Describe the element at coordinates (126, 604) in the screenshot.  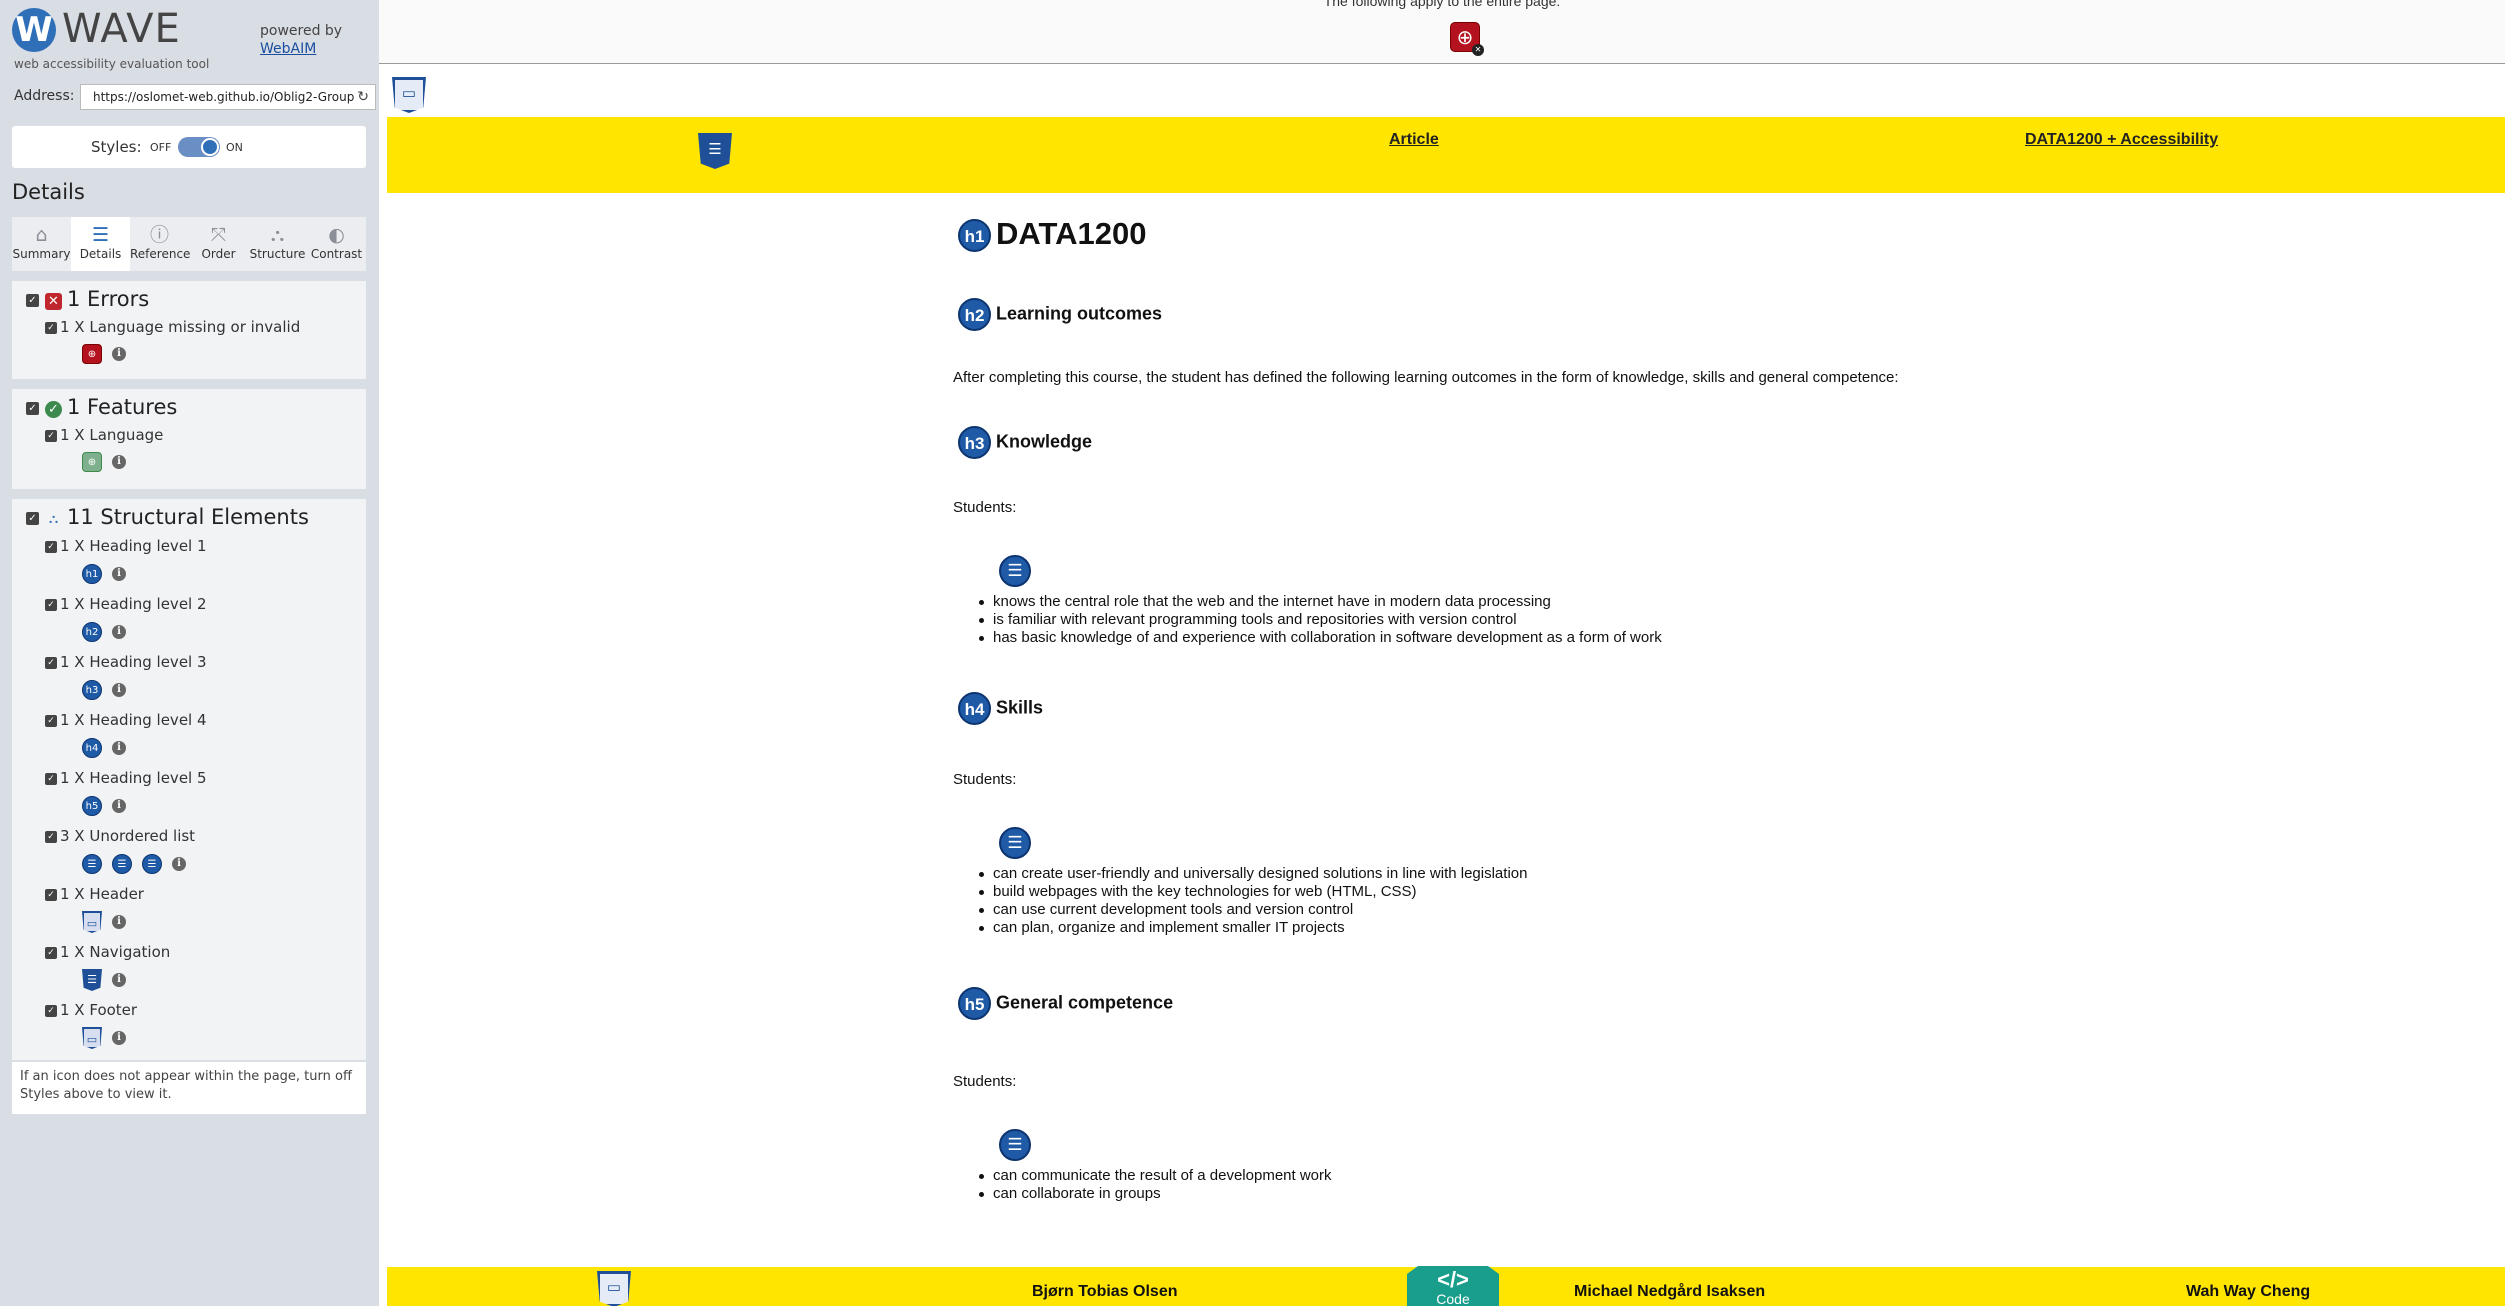
I see `structure-item-h2: ✓ 1 X Heading level 2` at that location.